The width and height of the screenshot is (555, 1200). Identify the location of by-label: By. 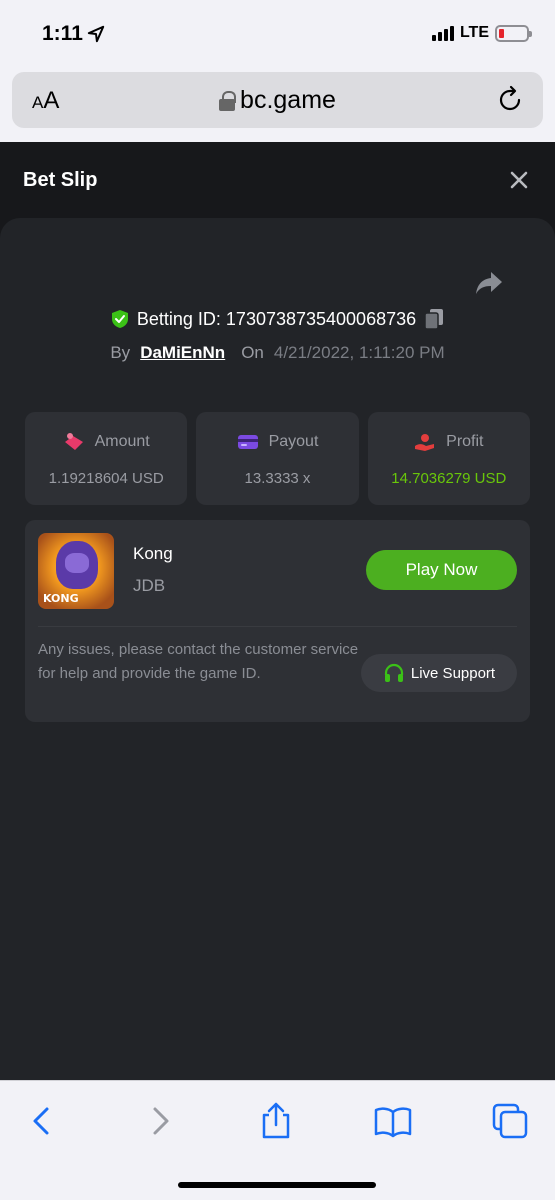
(120, 352).